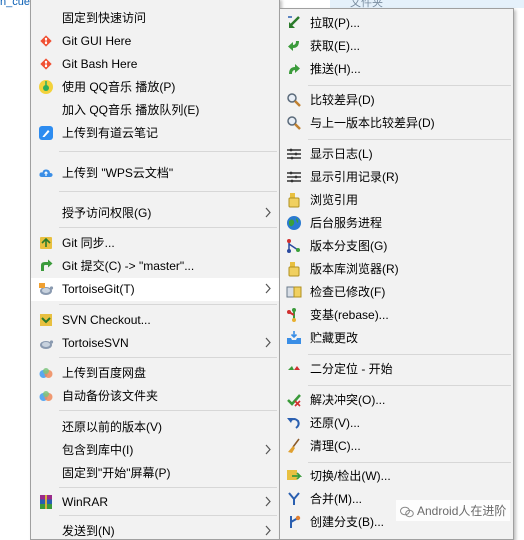  I want to click on check-modifications-icon, so click(294, 292).